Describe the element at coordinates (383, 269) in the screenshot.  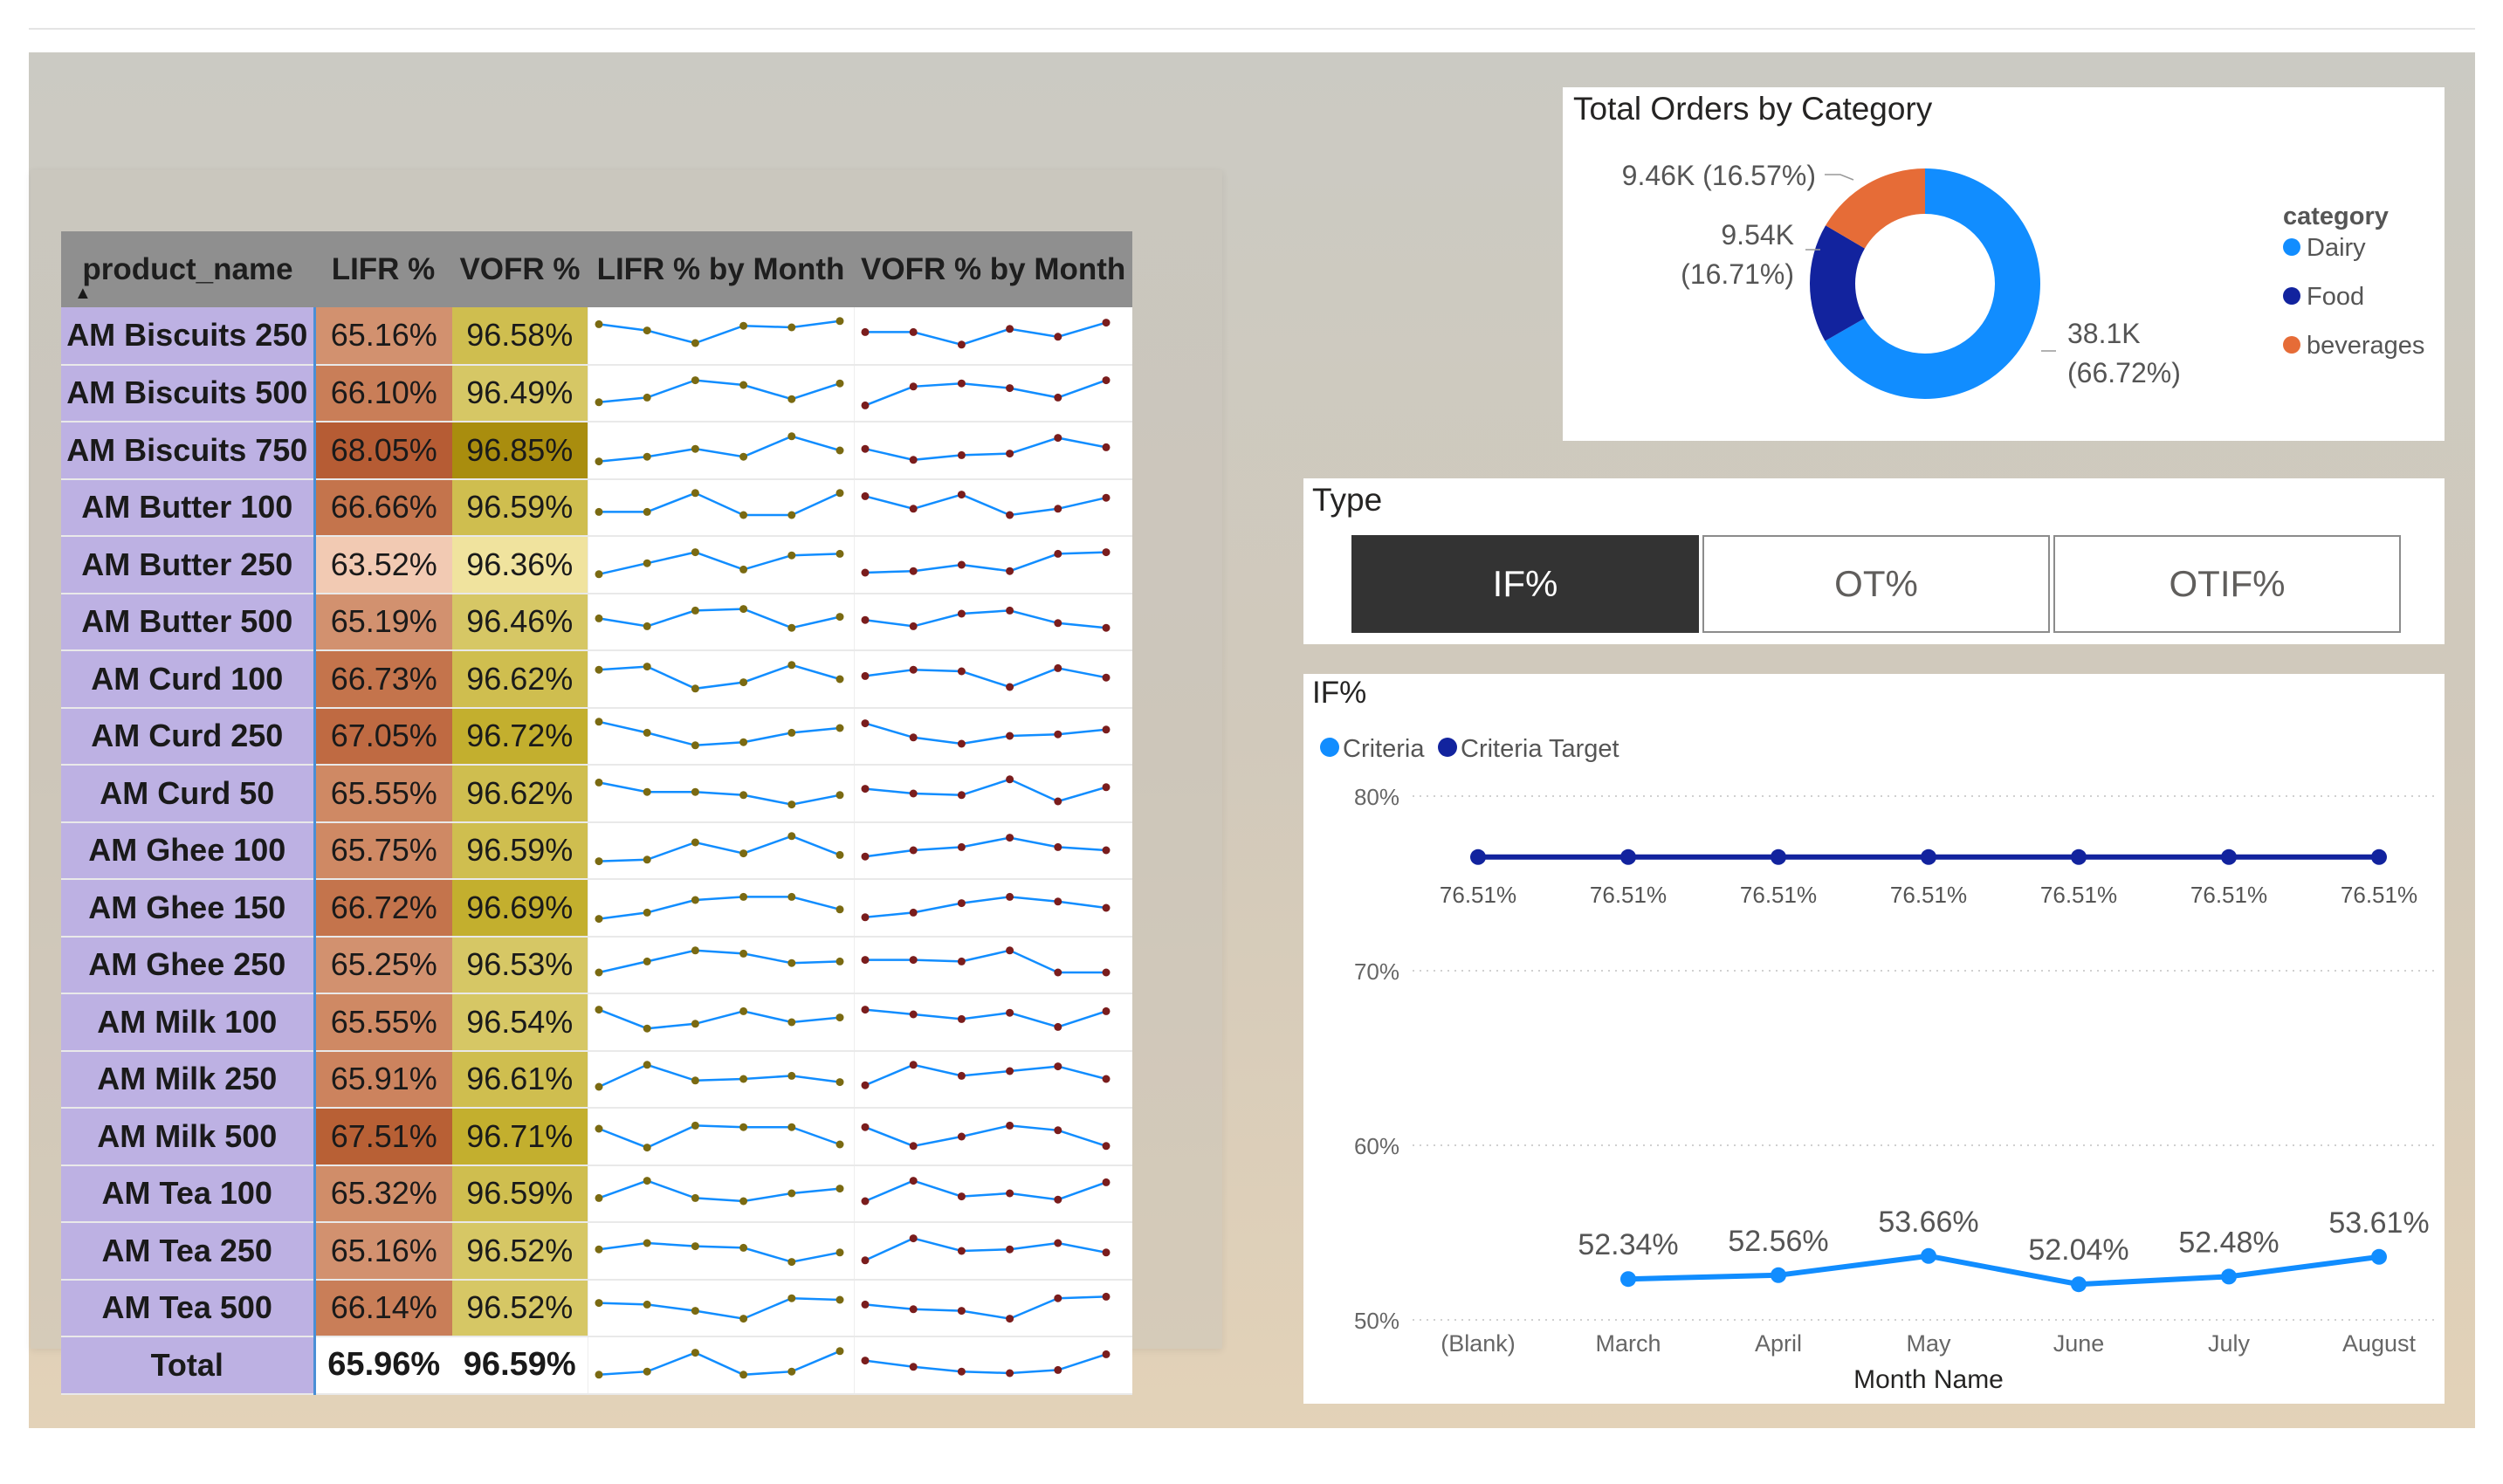
I see `header-lifr: LIFR %` at that location.